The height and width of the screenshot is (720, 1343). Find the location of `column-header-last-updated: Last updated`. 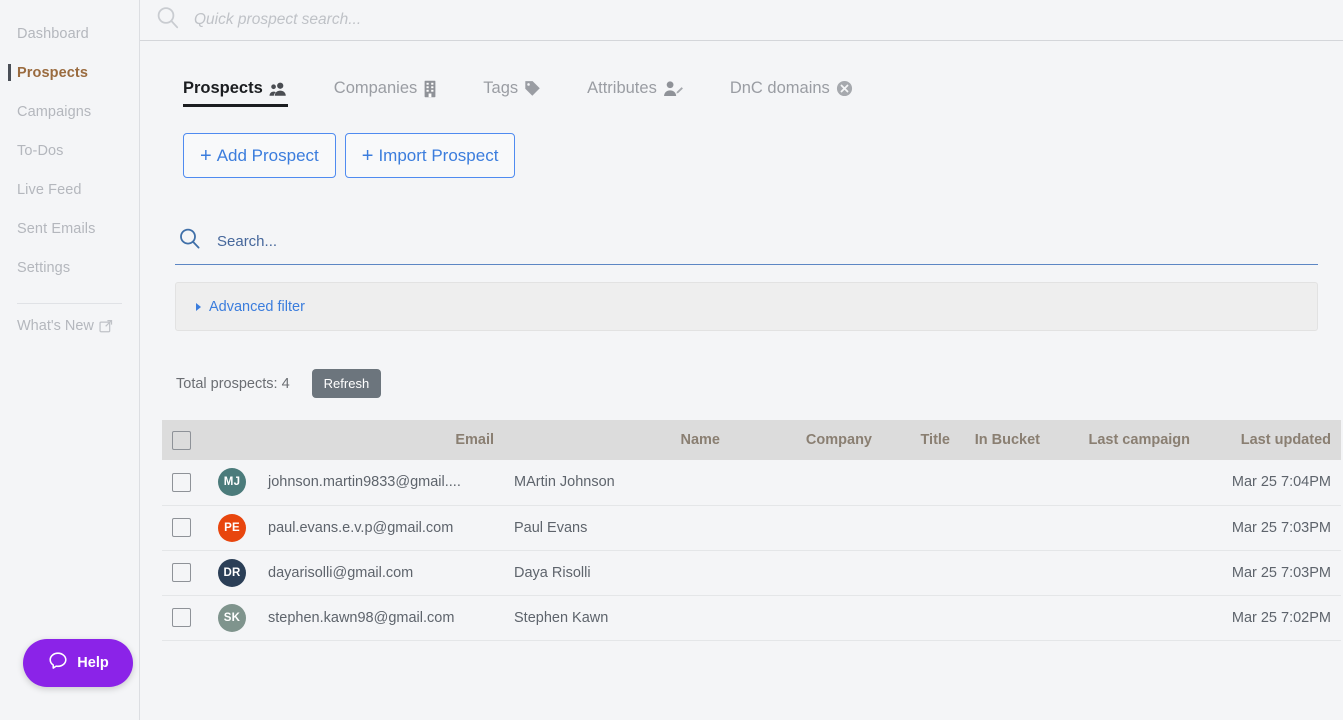

column-header-last-updated: Last updated is located at coordinates (1270, 440).